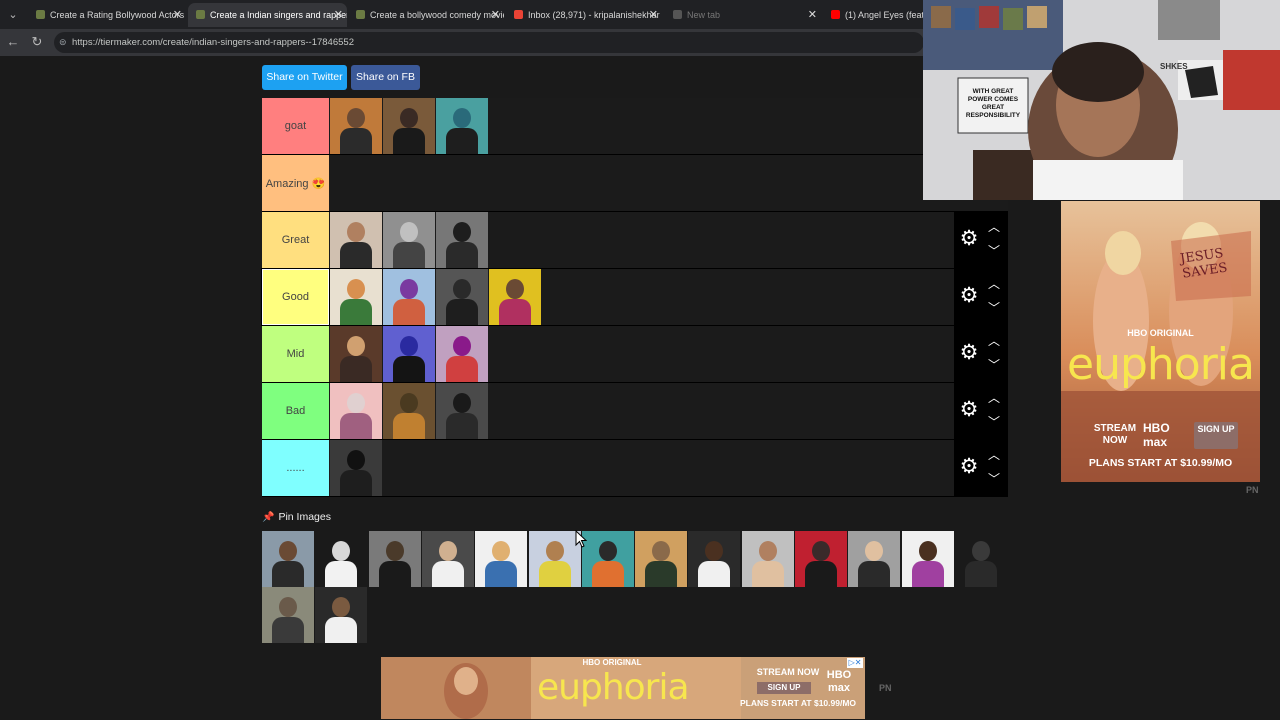 The width and height of the screenshot is (1280, 720). Describe the element at coordinates (426, 15) in the screenshot. I see `tab-comedy-movie: Create a bollywood comedy movie ✕` at that location.